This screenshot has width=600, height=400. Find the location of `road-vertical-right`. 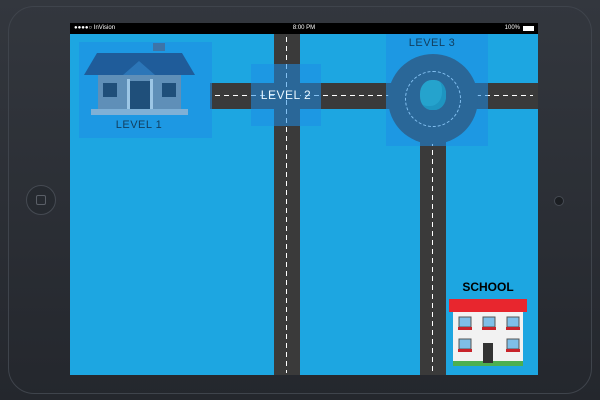

road-vertical-right is located at coordinates (433, 254).